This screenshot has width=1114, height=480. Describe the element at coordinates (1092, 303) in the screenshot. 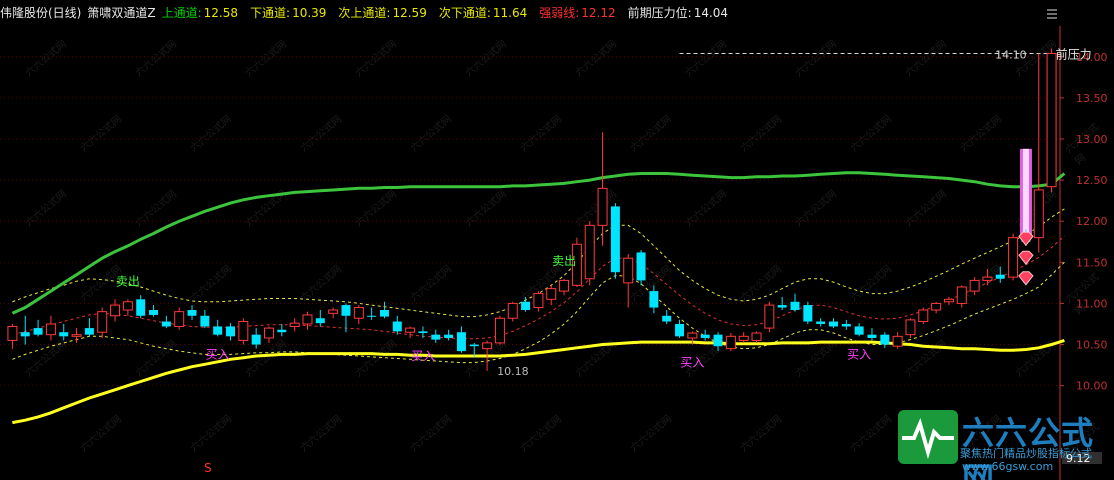

I see `y-tick-label: 11.00` at that location.